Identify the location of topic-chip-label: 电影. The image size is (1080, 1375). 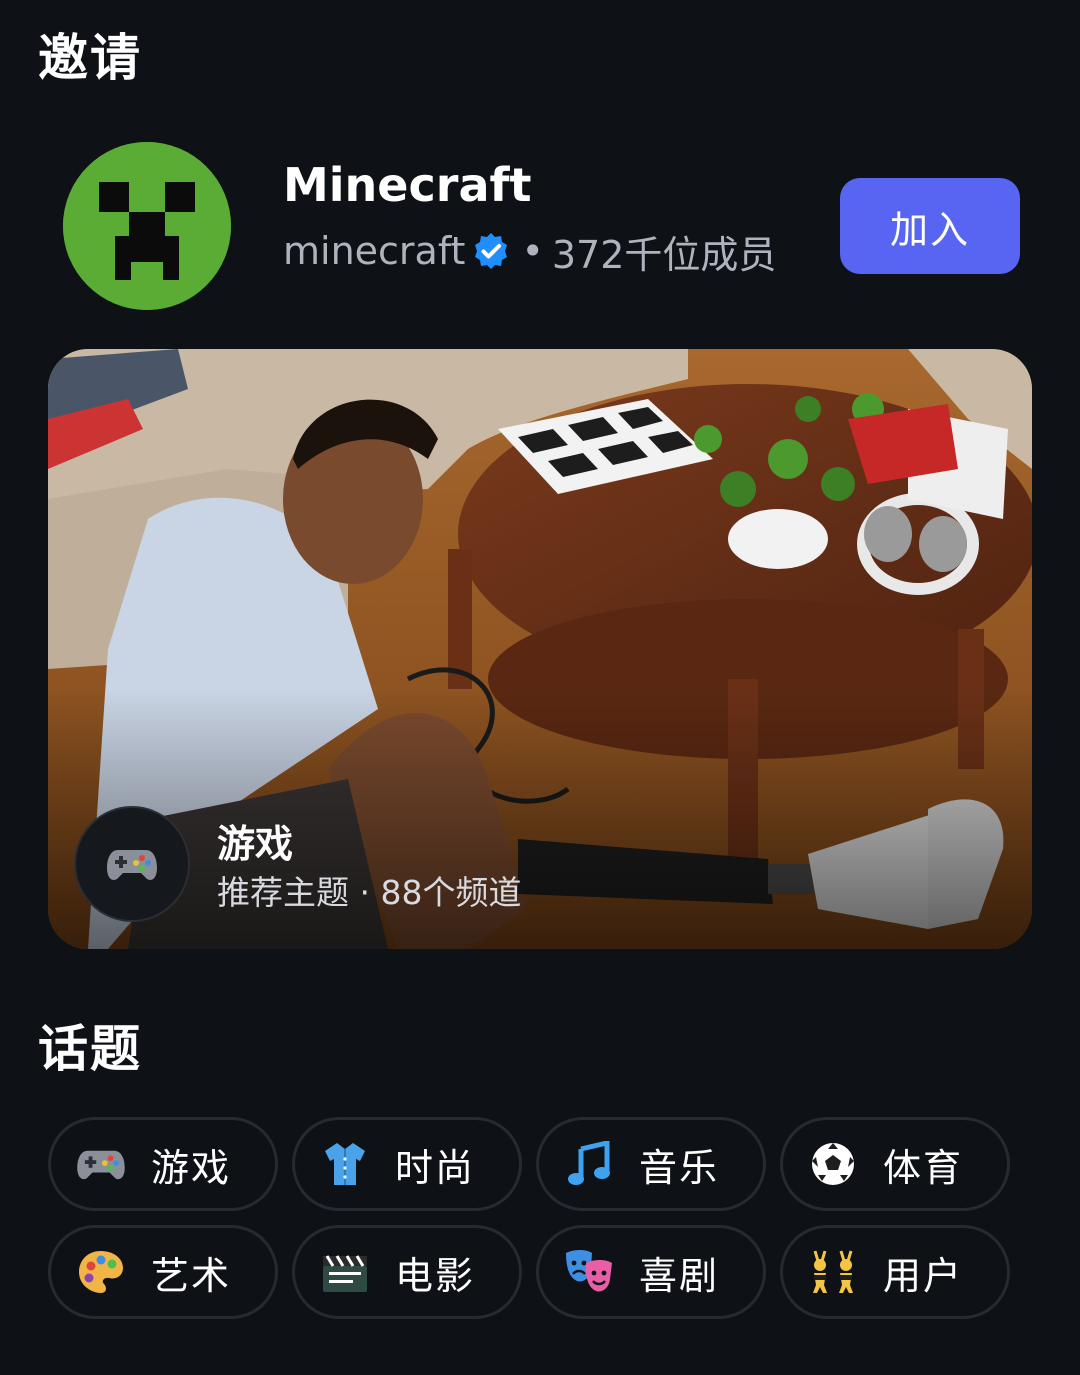
(435, 1275).